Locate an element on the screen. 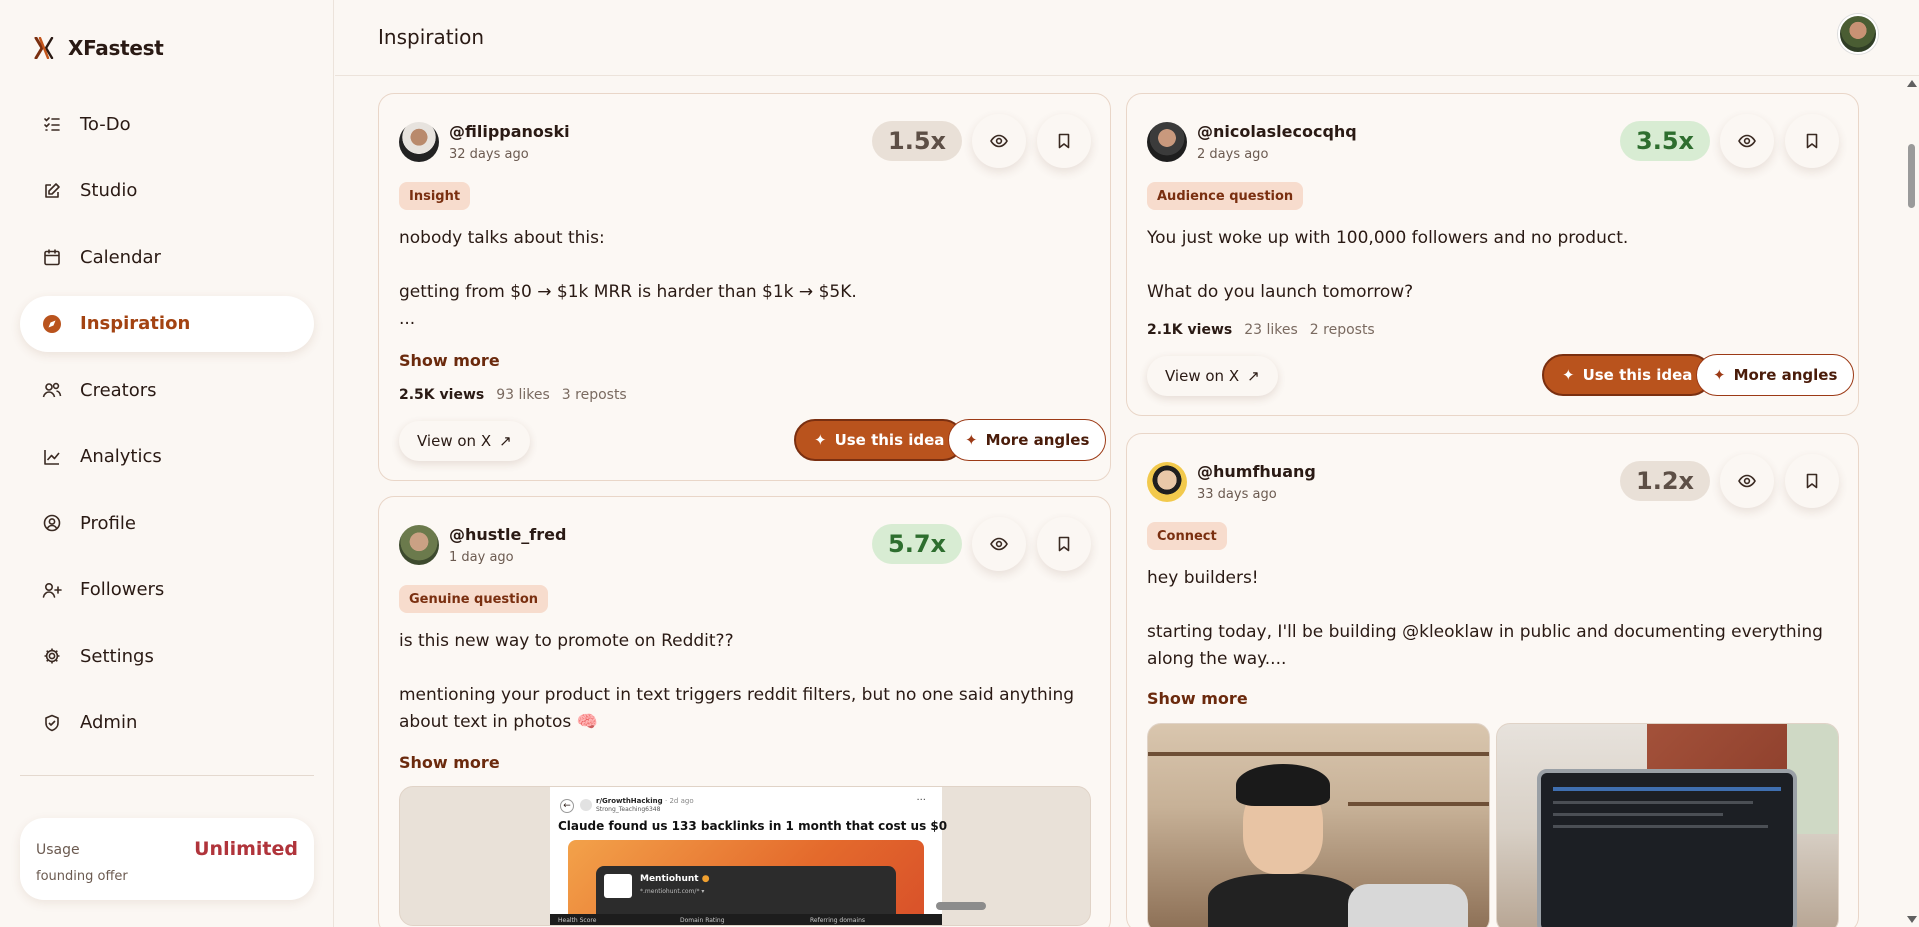 The width and height of the screenshot is (1919, 927). scroll-up-arrow-icon is located at coordinates (1912, 83).